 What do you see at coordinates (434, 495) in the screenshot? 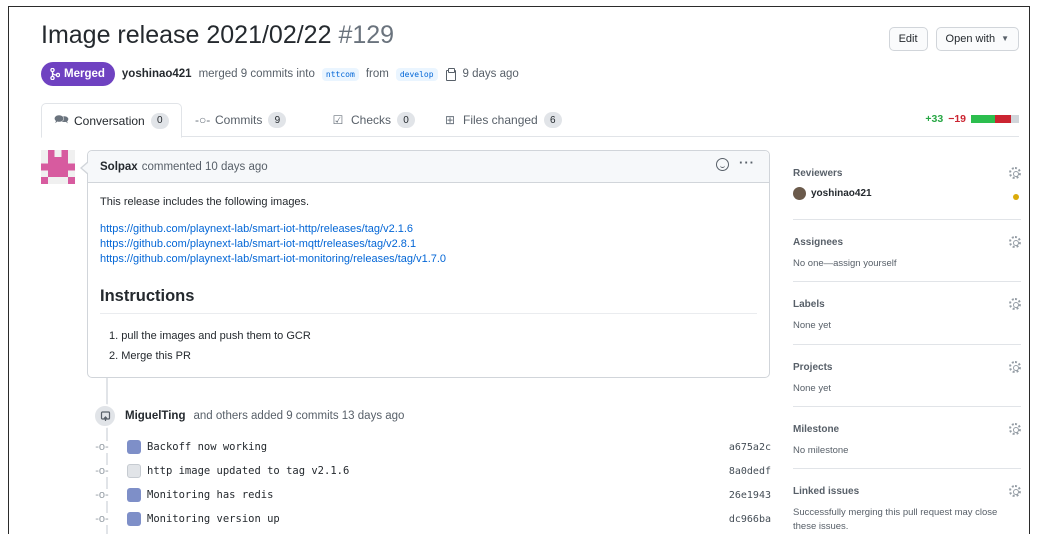
I see `commit-message: Monitoring has redis` at bounding box center [434, 495].